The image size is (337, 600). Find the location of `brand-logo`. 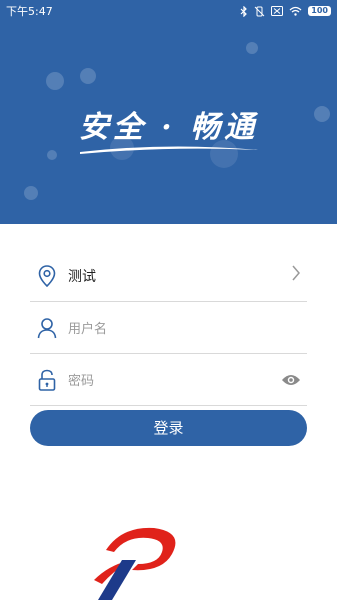

brand-logo is located at coordinates (135, 563).